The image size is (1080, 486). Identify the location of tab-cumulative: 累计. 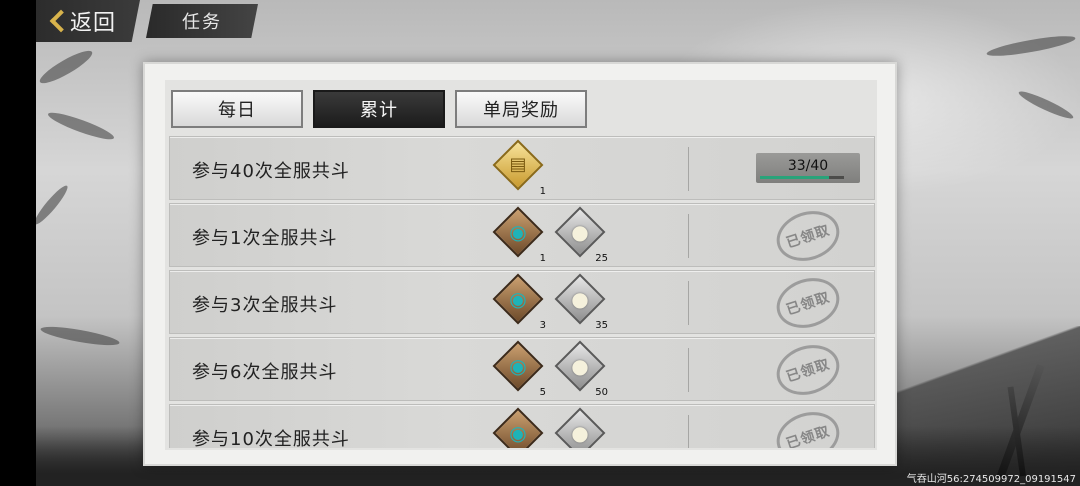
(379, 109).